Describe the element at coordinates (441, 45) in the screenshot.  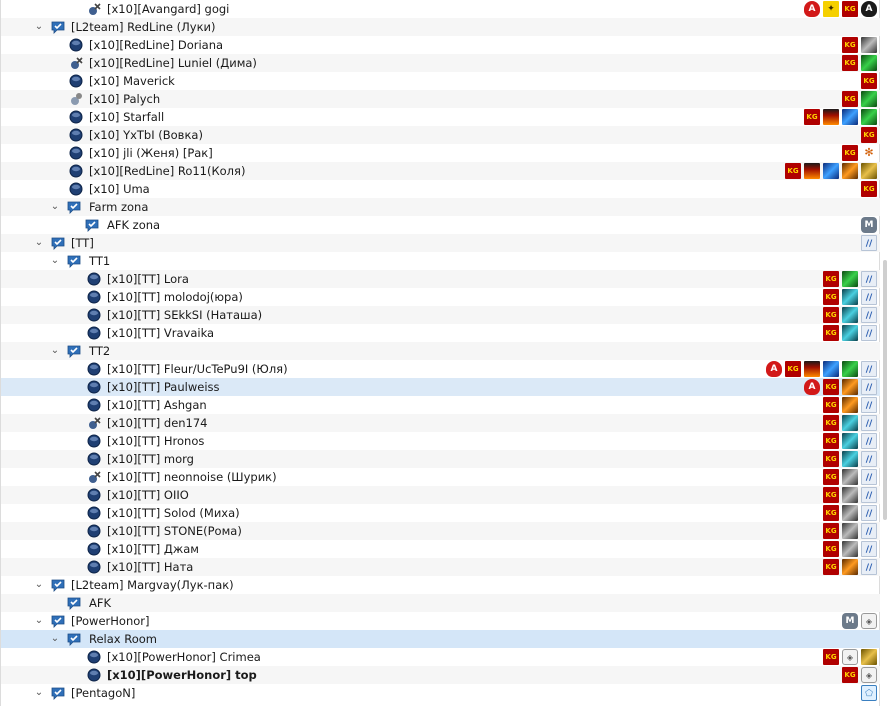
I see `user-row: [x10][RedLine] Doriana KG` at that location.